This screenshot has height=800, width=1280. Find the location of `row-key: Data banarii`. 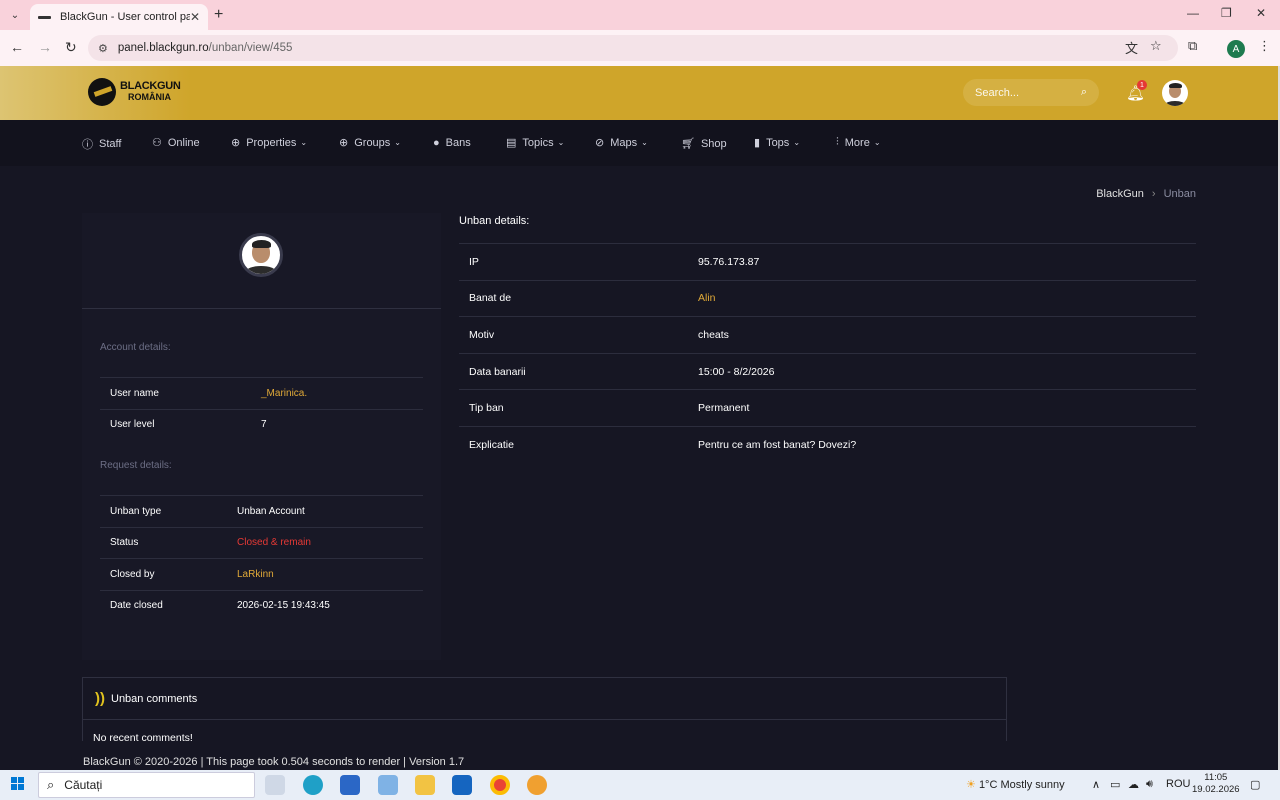

row-key: Data banarii is located at coordinates (497, 371).